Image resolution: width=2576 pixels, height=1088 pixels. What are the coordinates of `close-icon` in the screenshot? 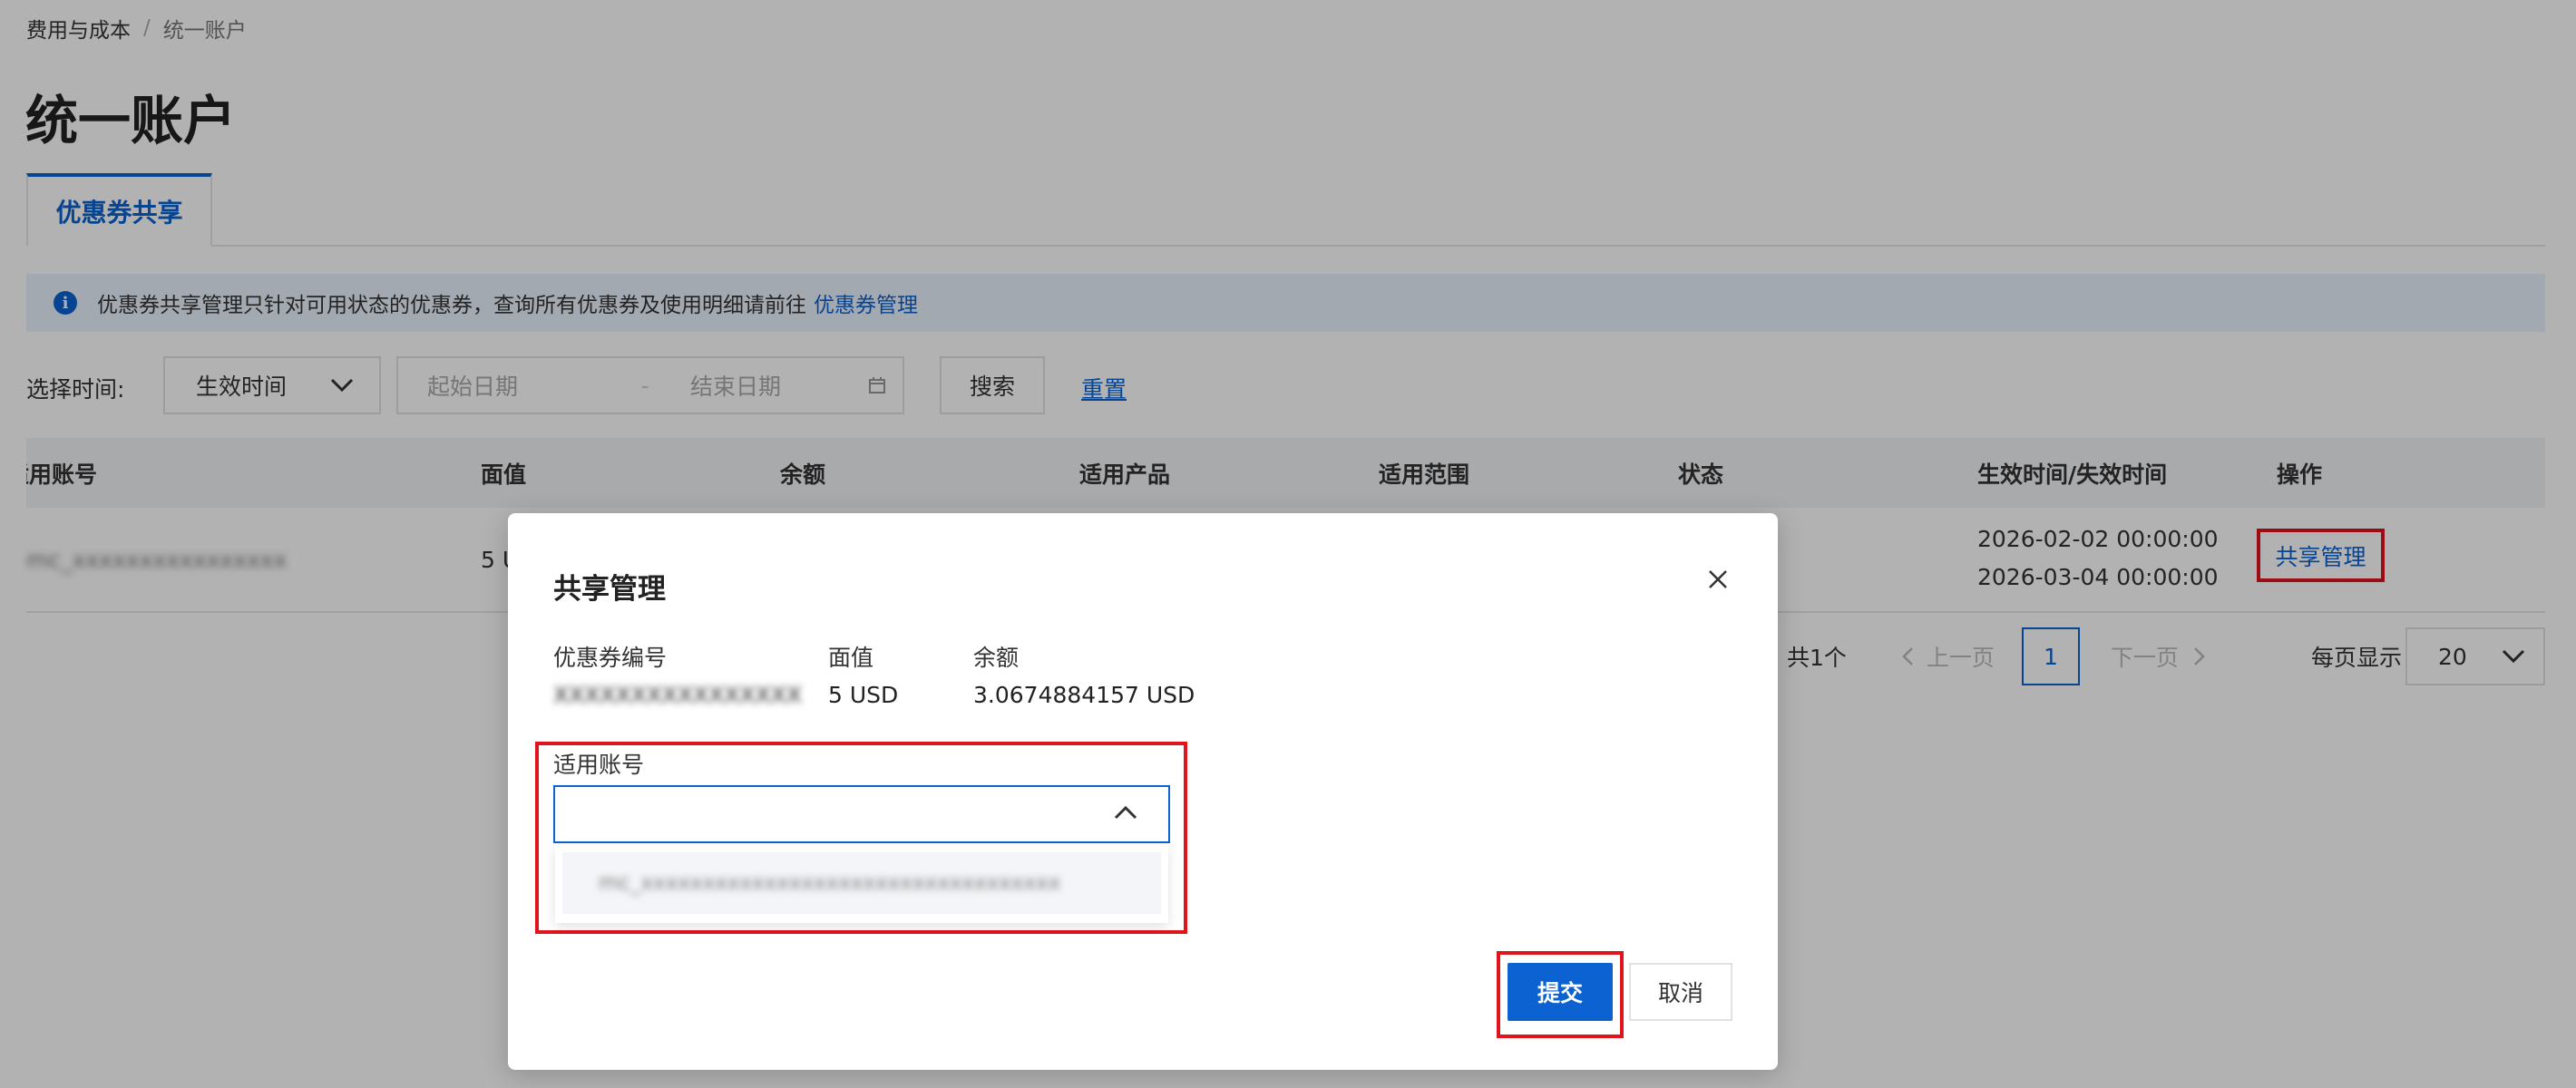 It's located at (1718, 579).